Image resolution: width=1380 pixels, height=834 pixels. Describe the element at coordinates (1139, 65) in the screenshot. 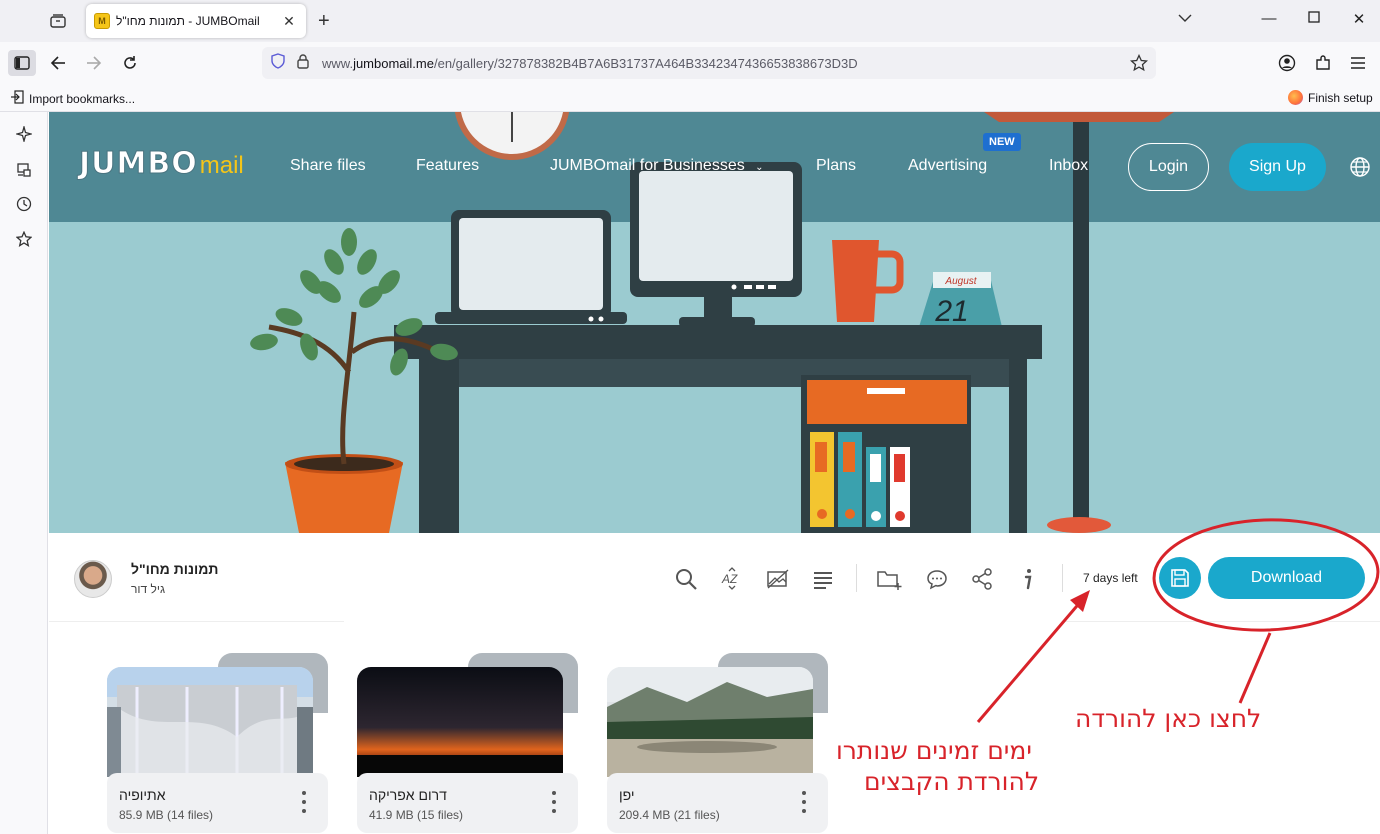

I see `star-icon` at that location.